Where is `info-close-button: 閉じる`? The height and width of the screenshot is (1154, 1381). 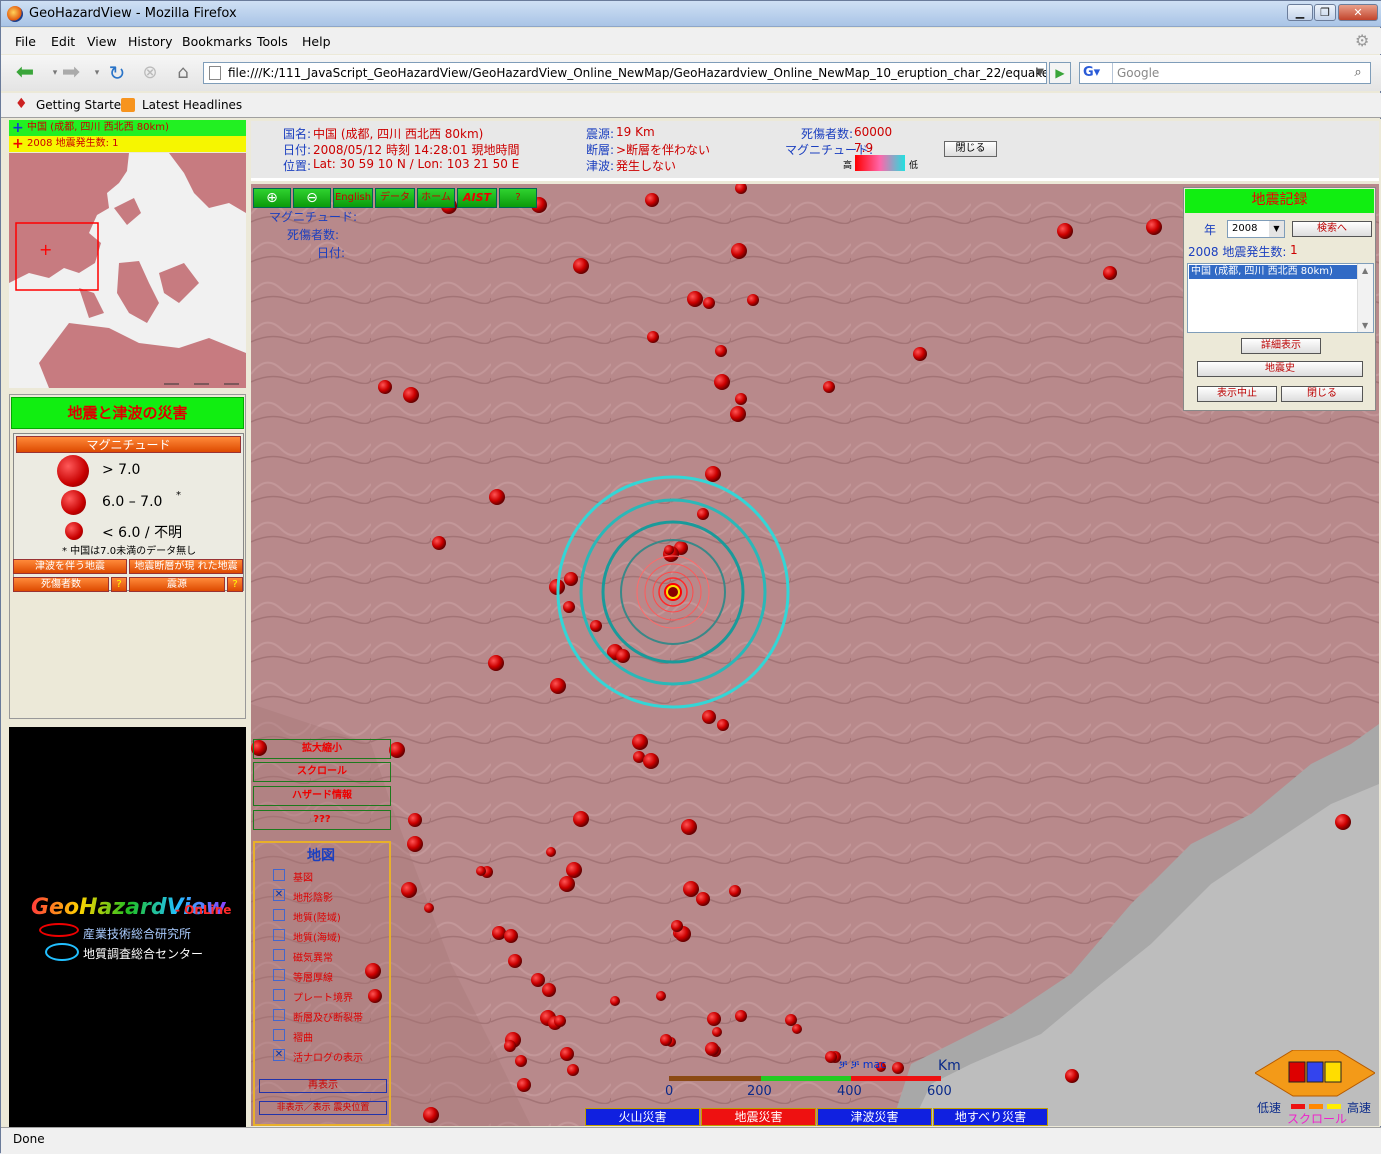
info-close-button: 閉じる is located at coordinates (970, 149).